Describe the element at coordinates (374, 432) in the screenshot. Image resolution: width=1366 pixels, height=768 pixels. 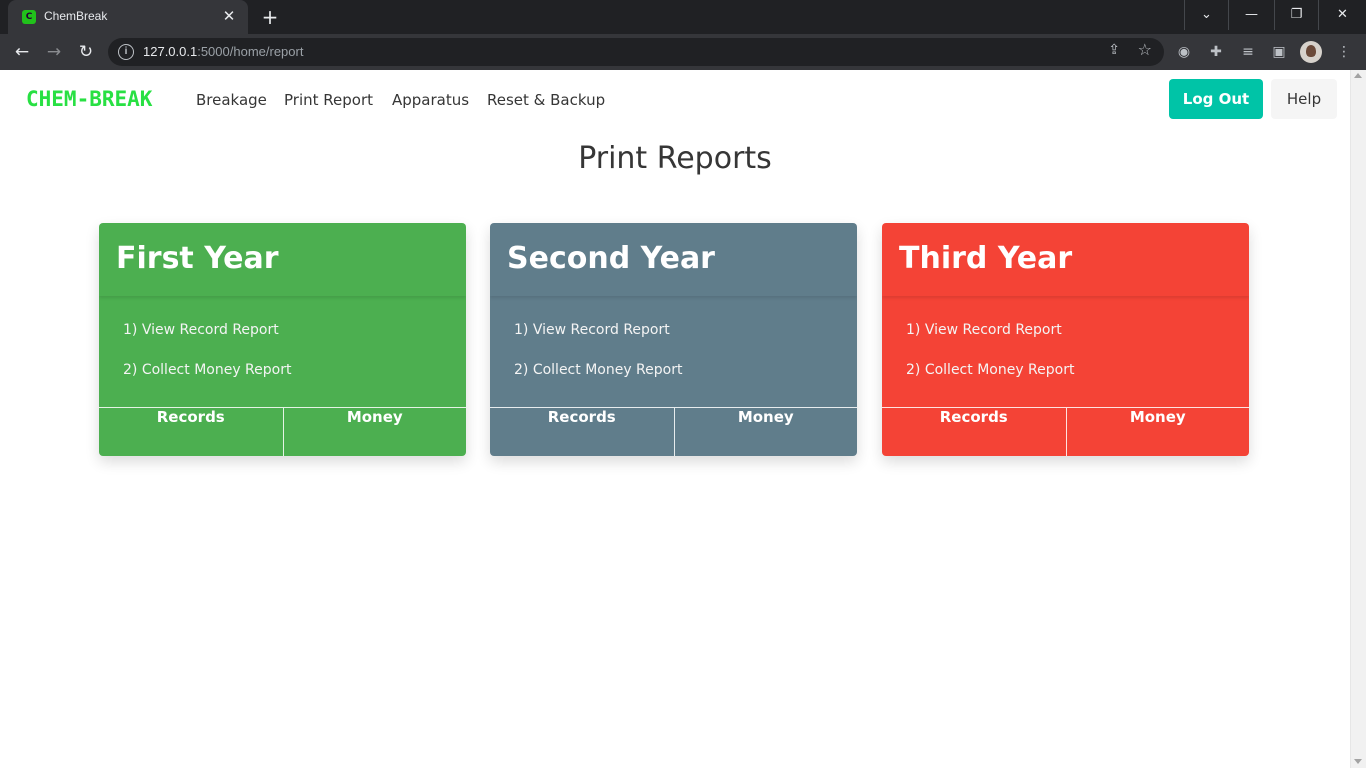
I see `first-year-money-button: Money` at that location.